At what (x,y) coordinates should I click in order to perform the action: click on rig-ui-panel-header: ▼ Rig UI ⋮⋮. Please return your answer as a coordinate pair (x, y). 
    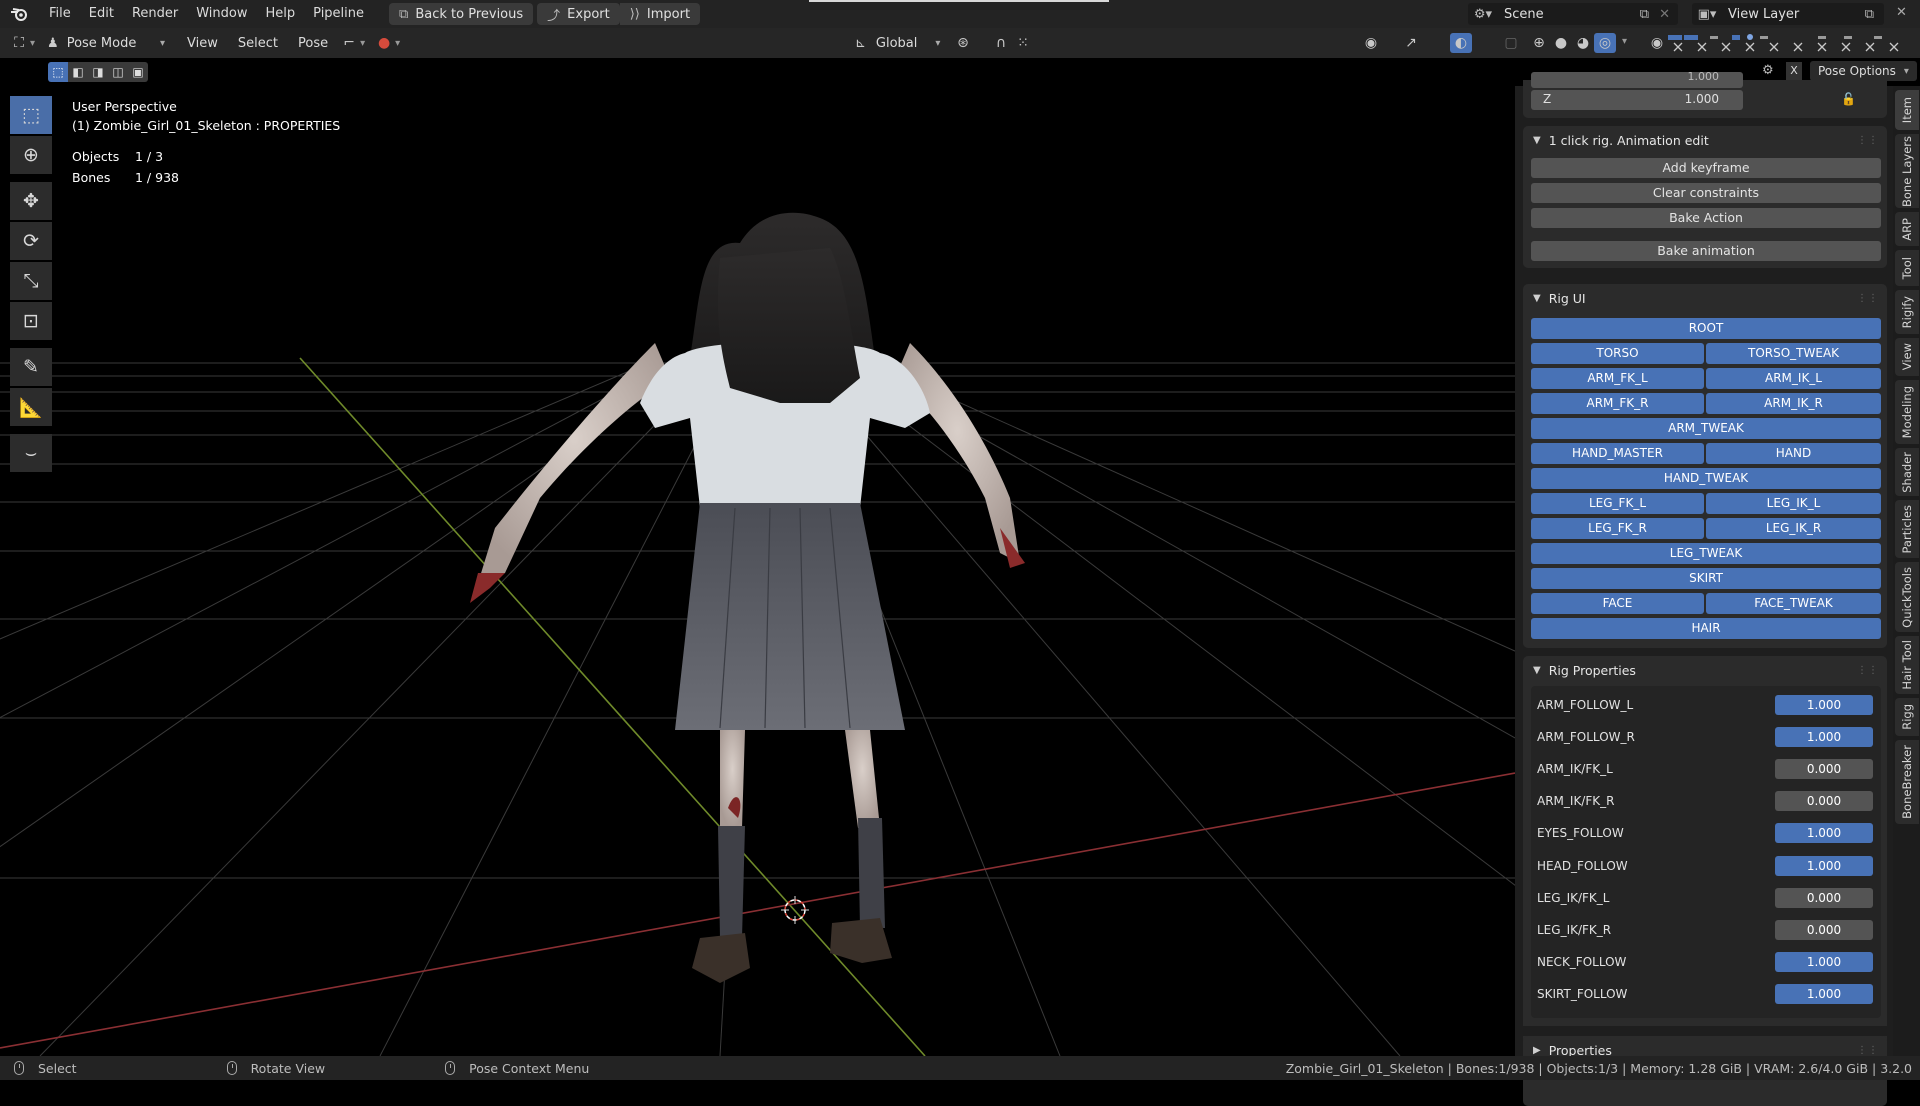
    Looking at the image, I should click on (1705, 298).